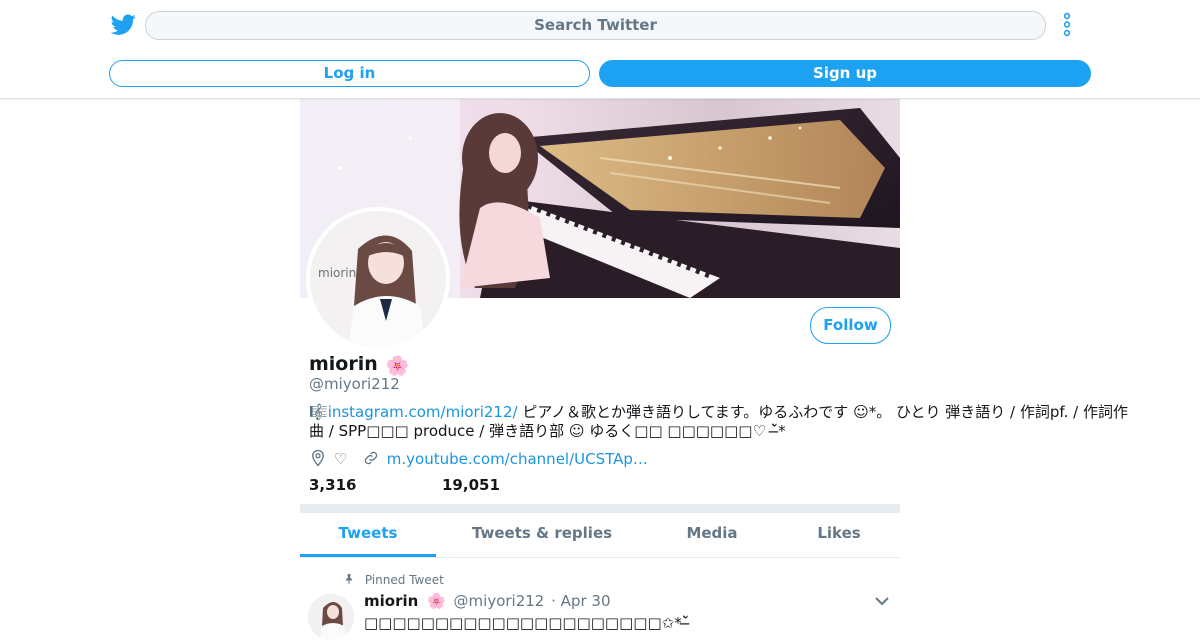  I want to click on more-vertical-icon, so click(1067, 25).